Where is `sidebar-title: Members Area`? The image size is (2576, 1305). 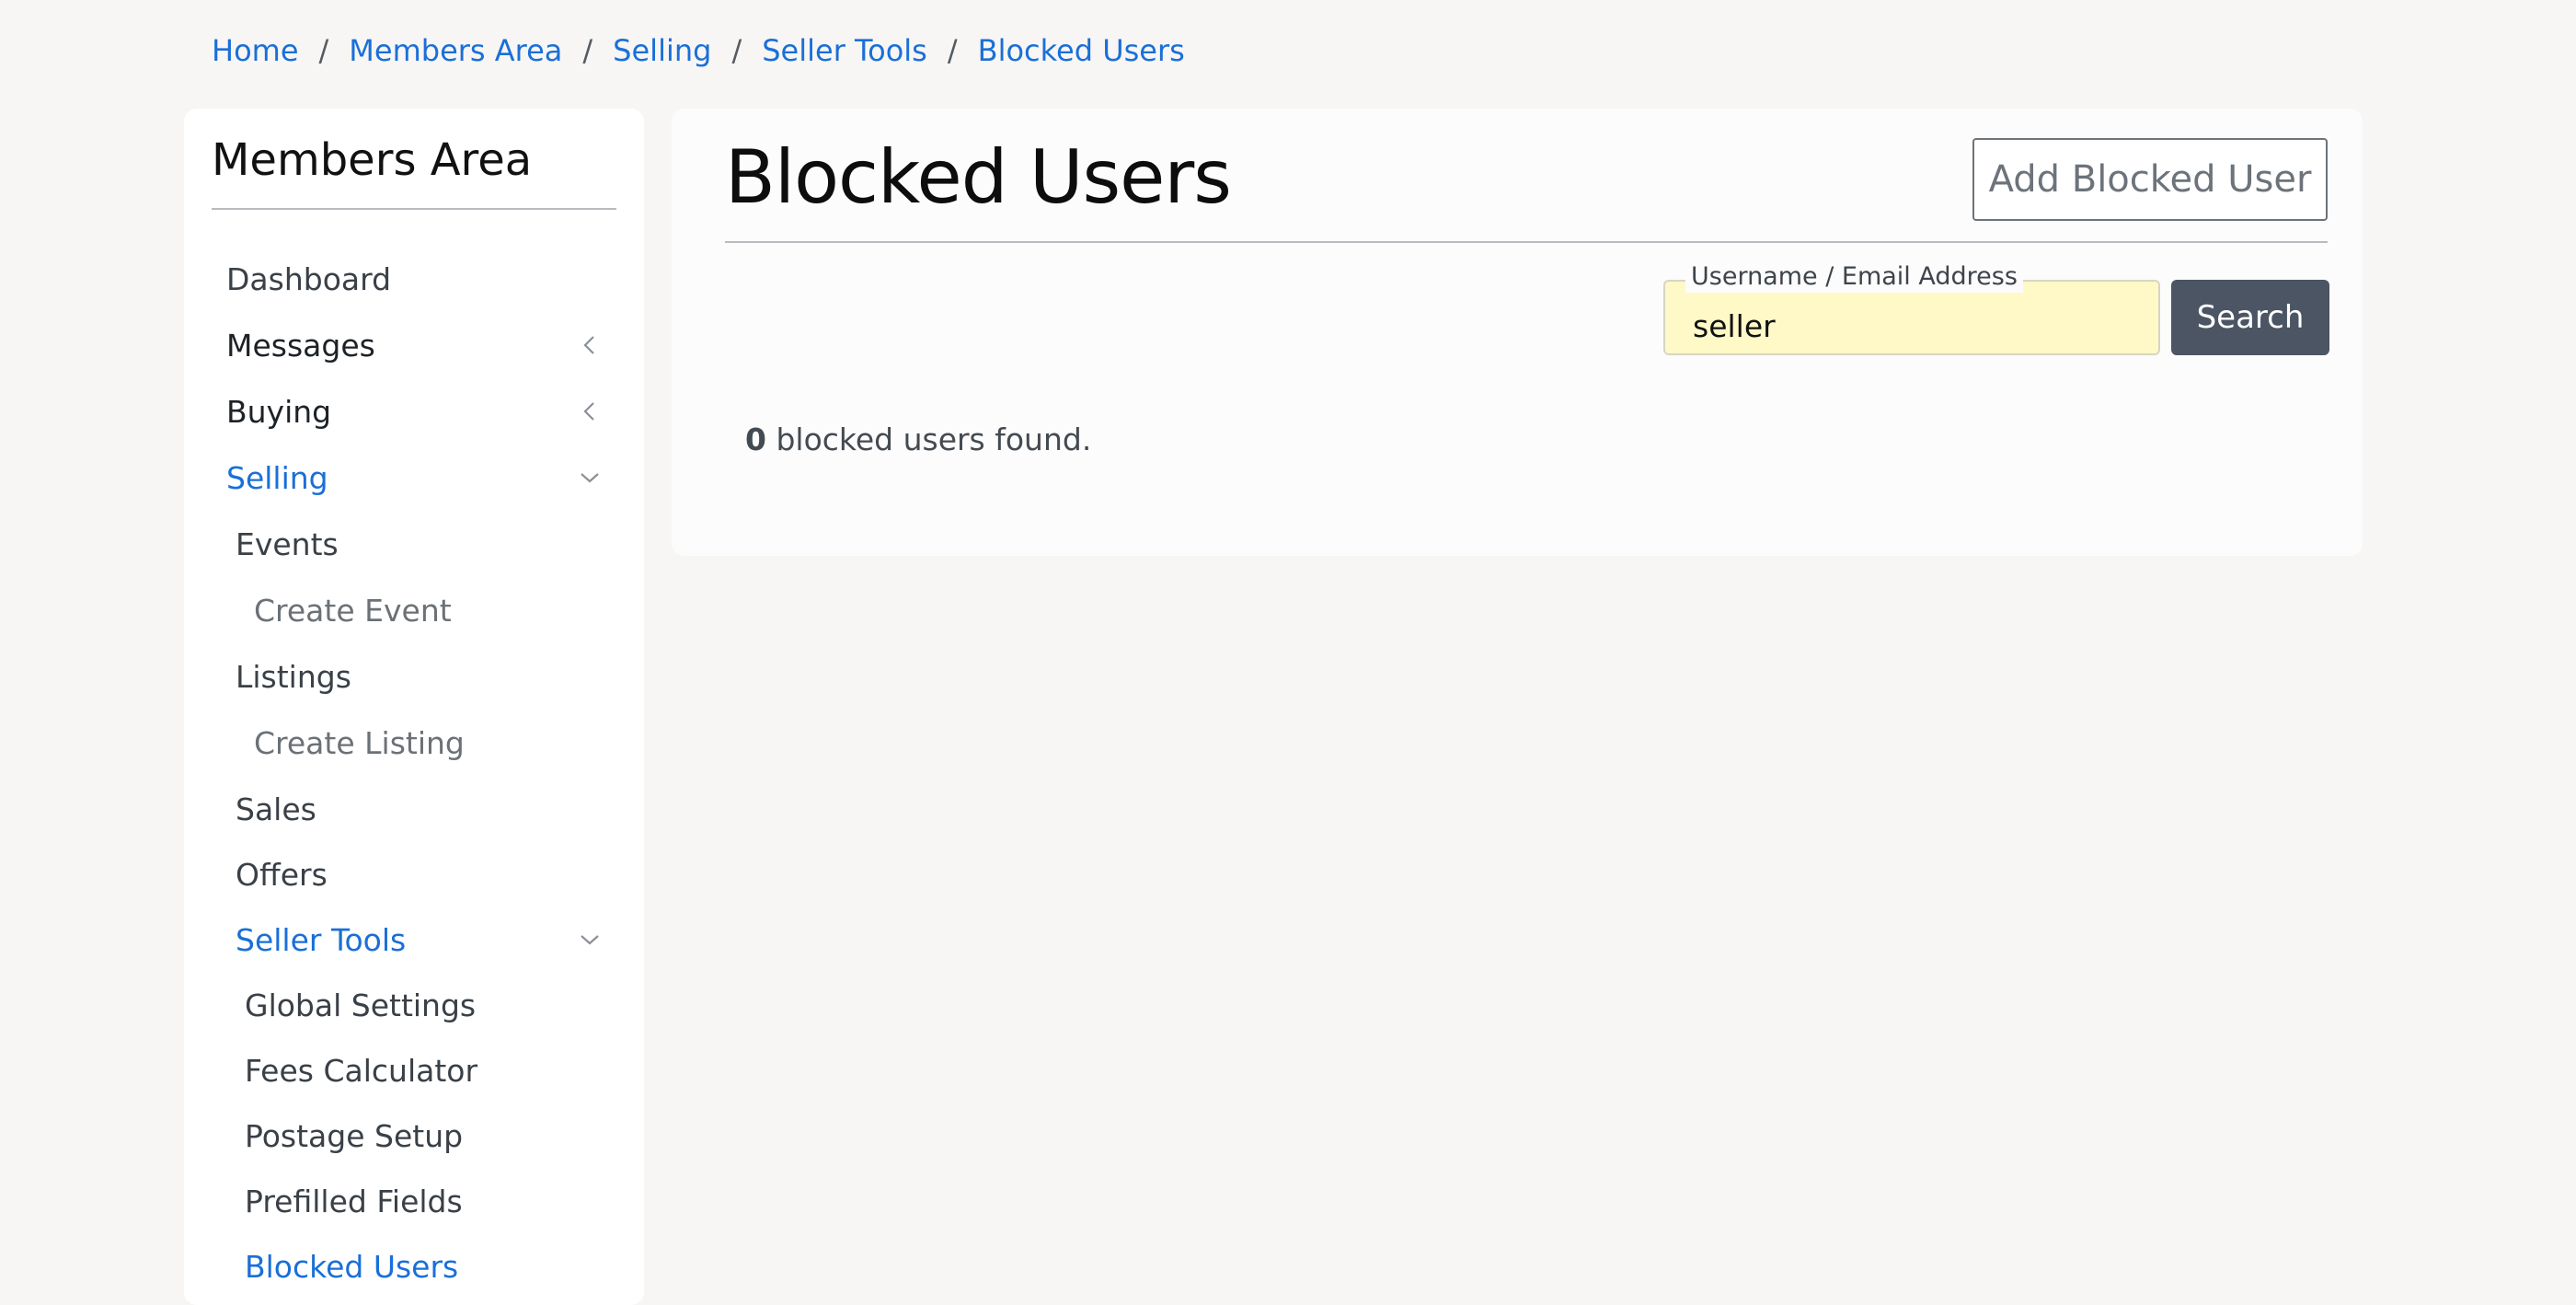
sidebar-title: Members Area is located at coordinates (372, 160).